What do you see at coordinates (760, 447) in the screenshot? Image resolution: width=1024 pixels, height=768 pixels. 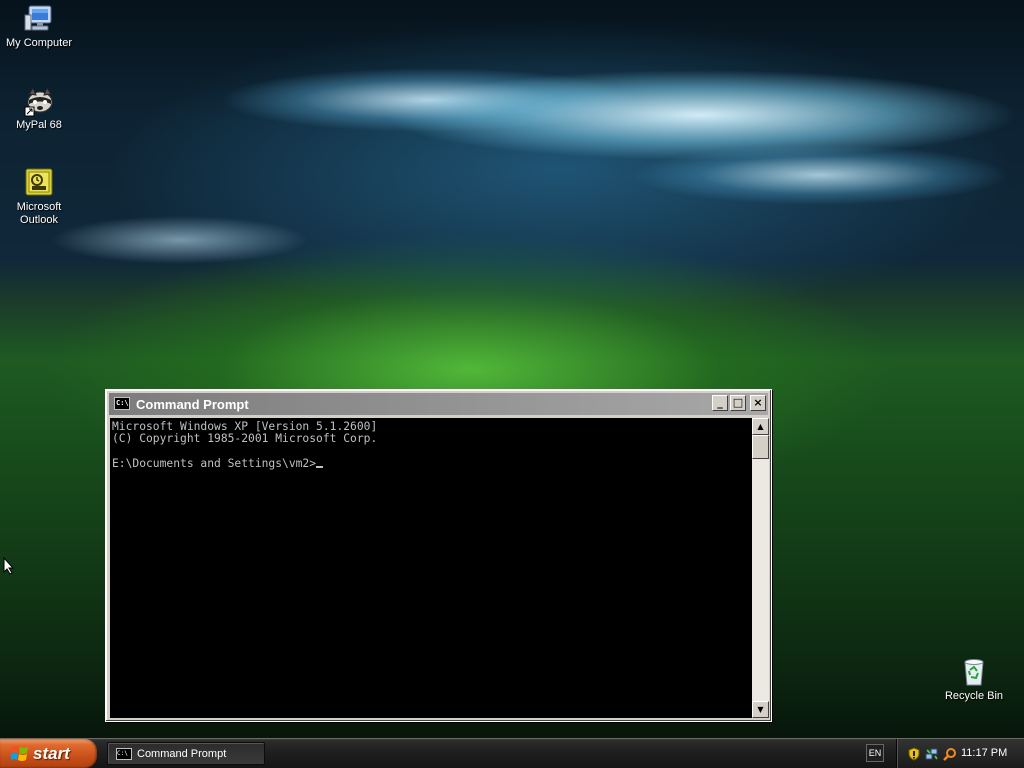 I see `scroll-thumb` at bounding box center [760, 447].